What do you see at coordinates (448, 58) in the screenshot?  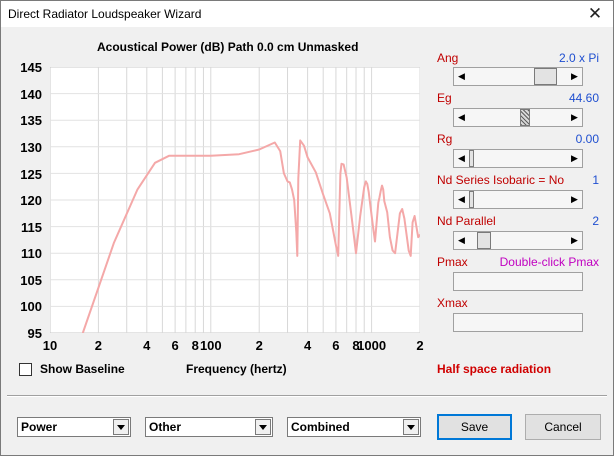 I see `ang-label: Ang` at bounding box center [448, 58].